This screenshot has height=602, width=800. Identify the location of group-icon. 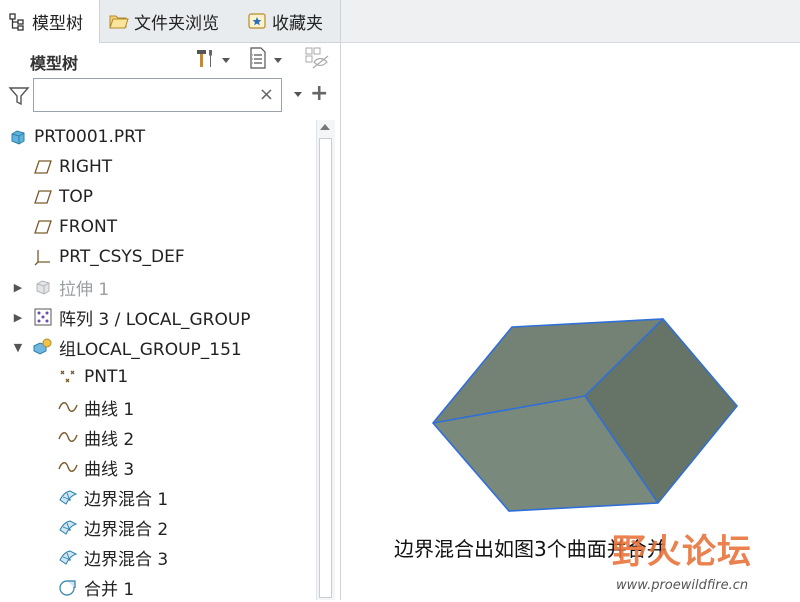
(43, 347).